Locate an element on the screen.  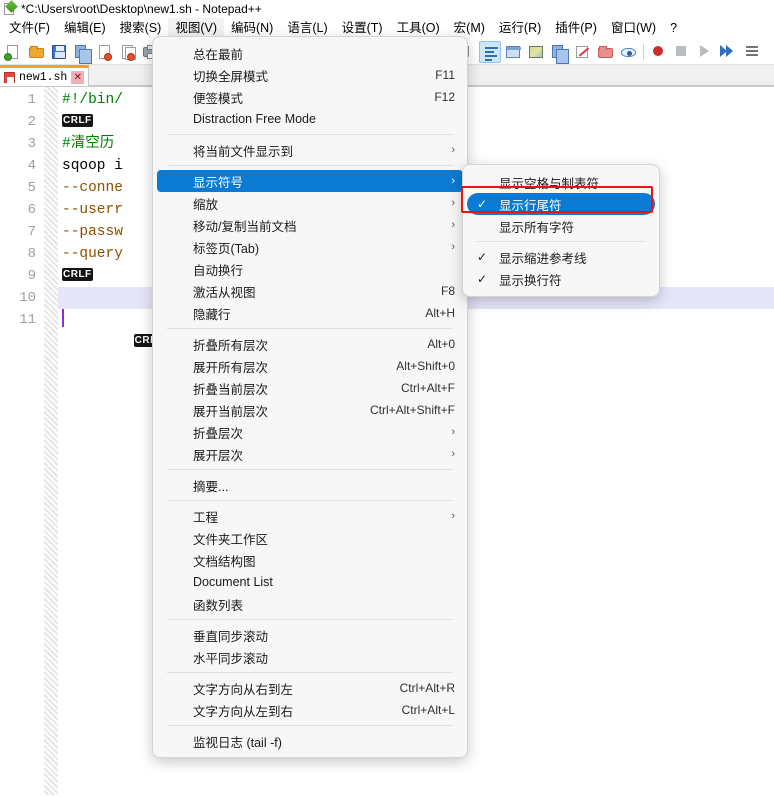
menu-help: ? is located at coordinates (673, 28).